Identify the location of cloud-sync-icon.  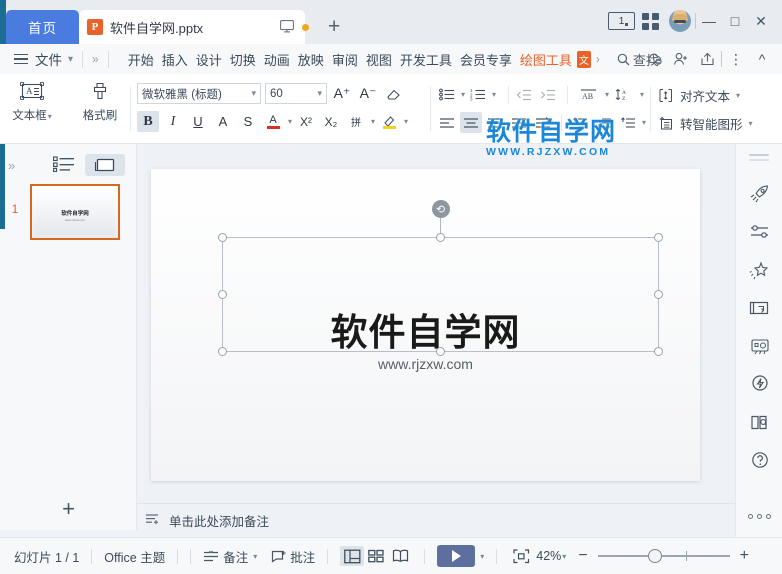
(655, 59).